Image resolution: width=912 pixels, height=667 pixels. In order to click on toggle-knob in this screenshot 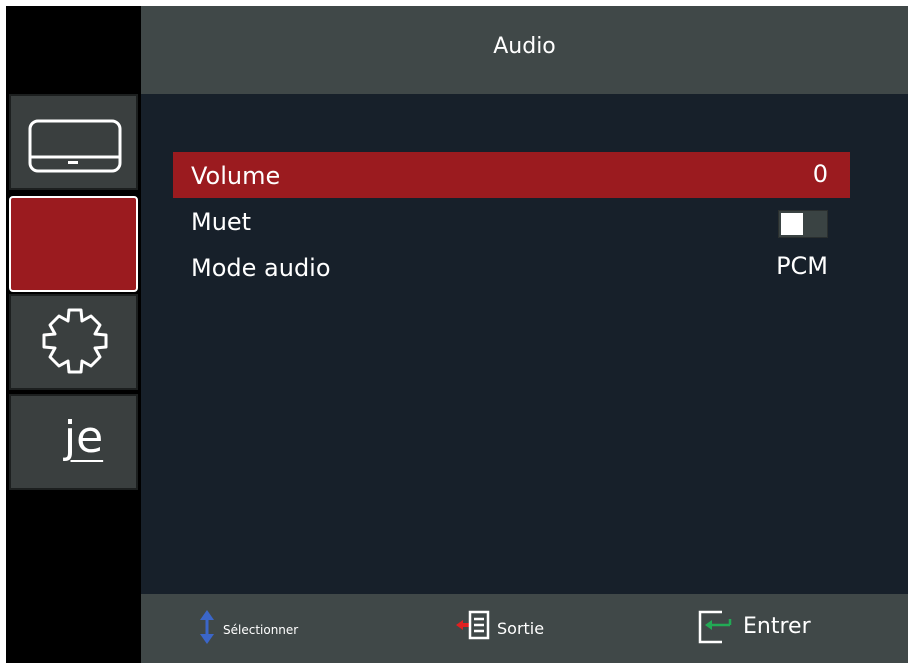, I will do `click(792, 224)`.